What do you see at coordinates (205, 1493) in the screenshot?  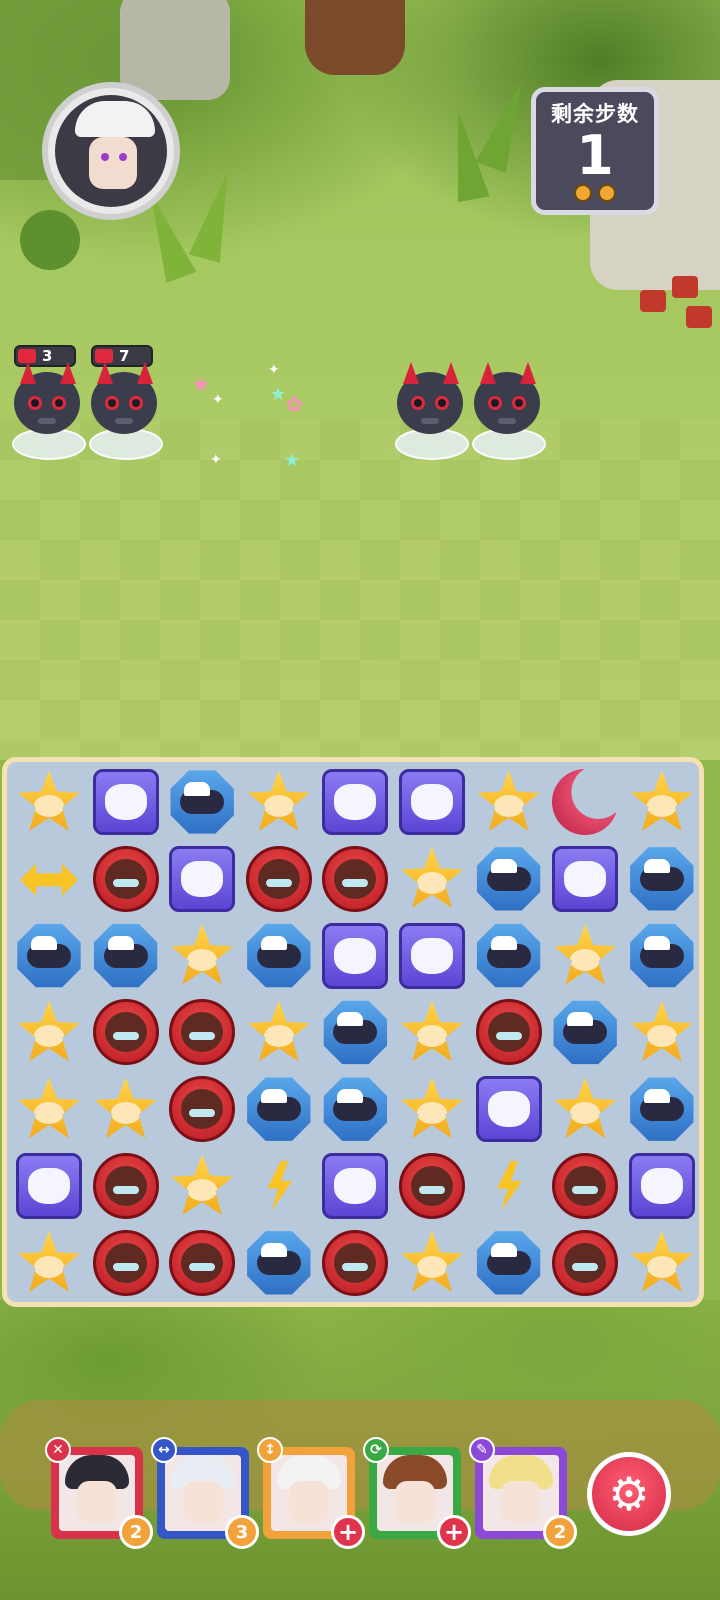 I see `hero-card: ↔ 3` at bounding box center [205, 1493].